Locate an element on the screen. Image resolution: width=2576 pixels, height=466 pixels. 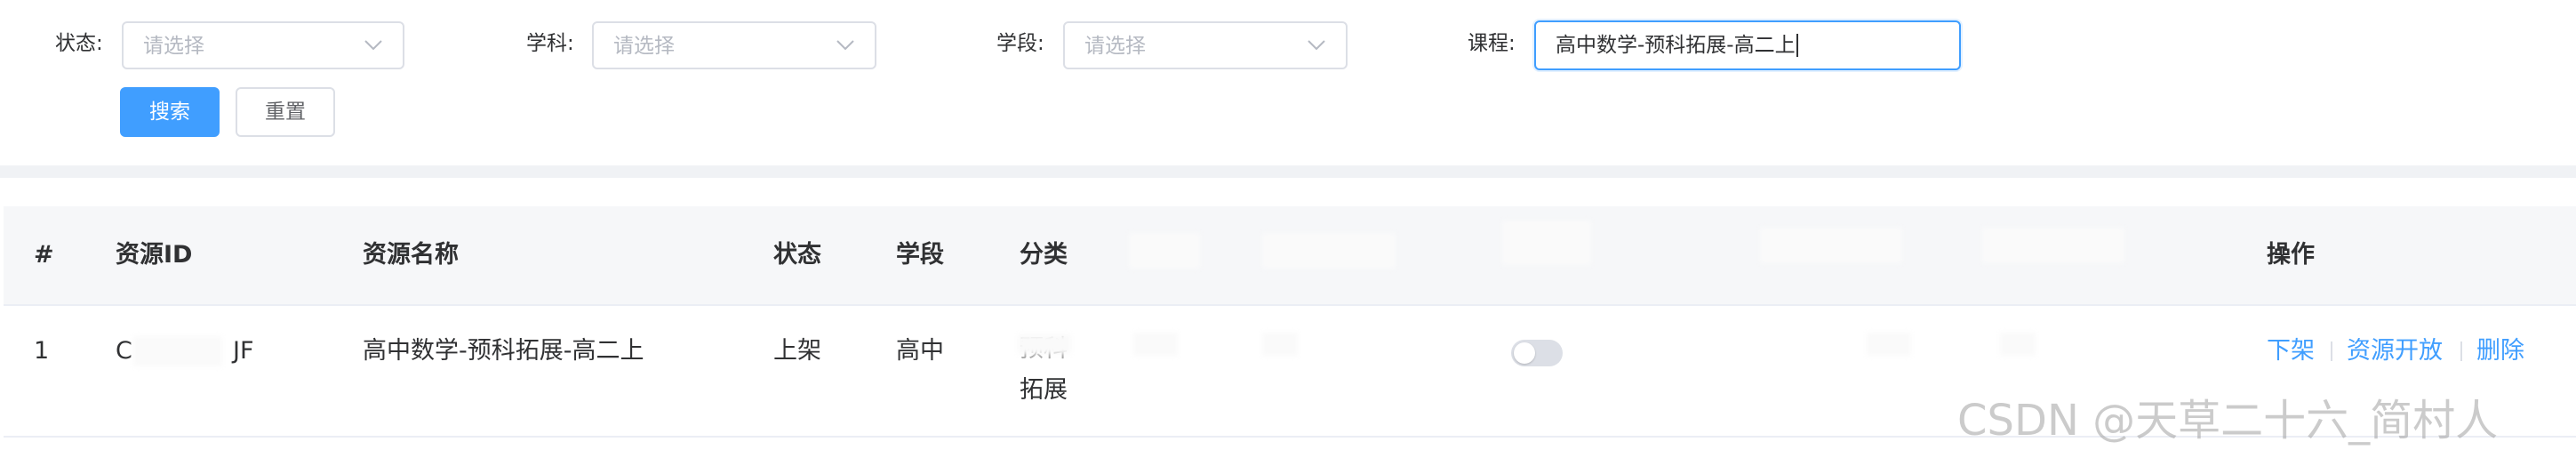
text-cursor is located at coordinates (1797, 46).